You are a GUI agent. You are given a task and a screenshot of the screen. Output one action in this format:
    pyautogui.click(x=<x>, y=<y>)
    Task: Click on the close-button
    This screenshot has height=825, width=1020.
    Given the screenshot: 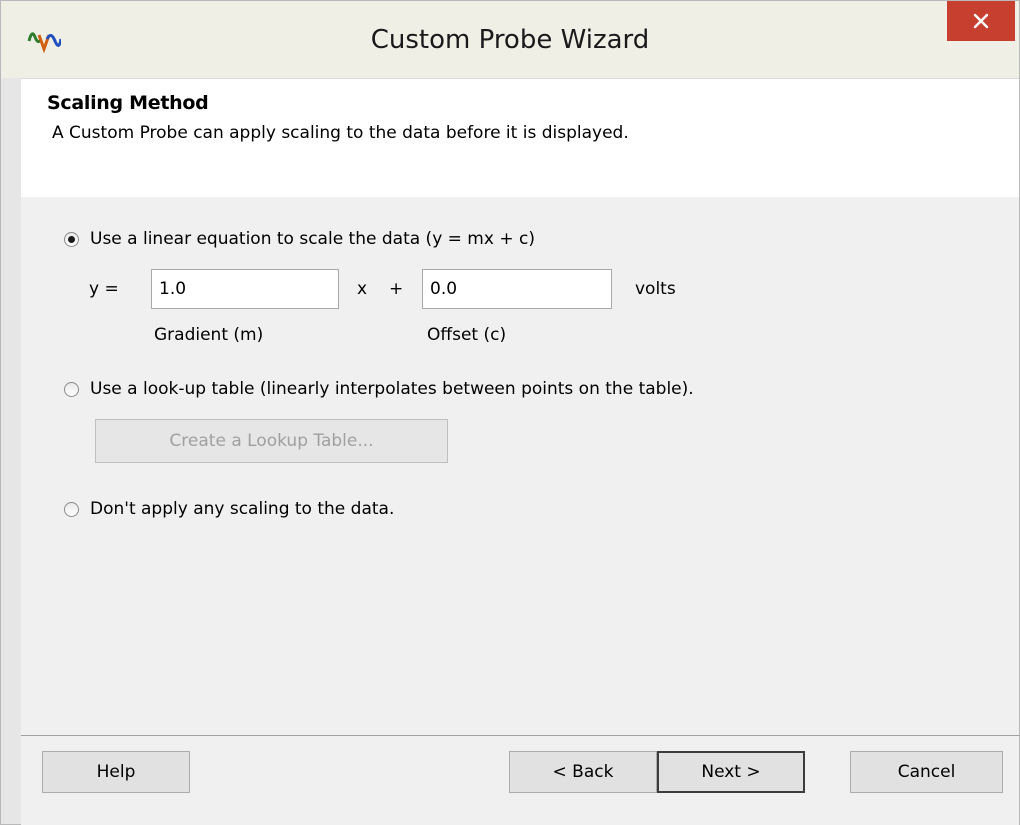 What is the action you would take?
    pyautogui.click(x=981, y=21)
    